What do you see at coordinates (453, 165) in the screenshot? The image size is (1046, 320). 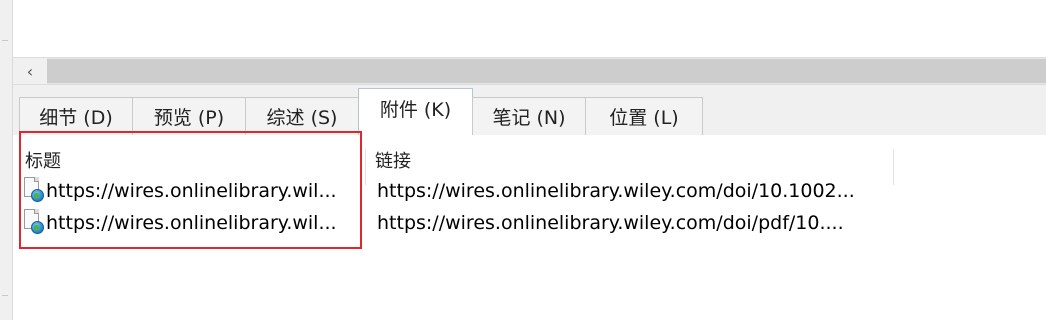 I see `list-header: 标题 链接` at bounding box center [453, 165].